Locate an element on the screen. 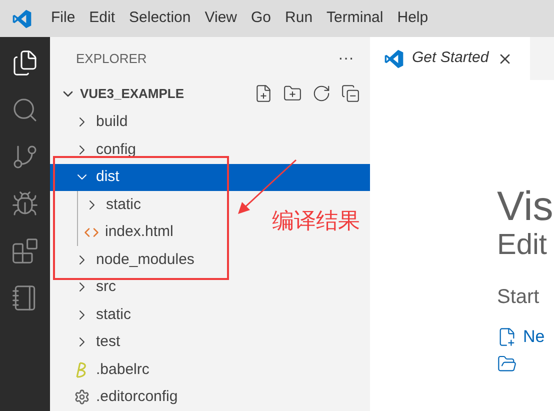 The width and height of the screenshot is (554, 411). menu-item: File is located at coordinates (63, 18).